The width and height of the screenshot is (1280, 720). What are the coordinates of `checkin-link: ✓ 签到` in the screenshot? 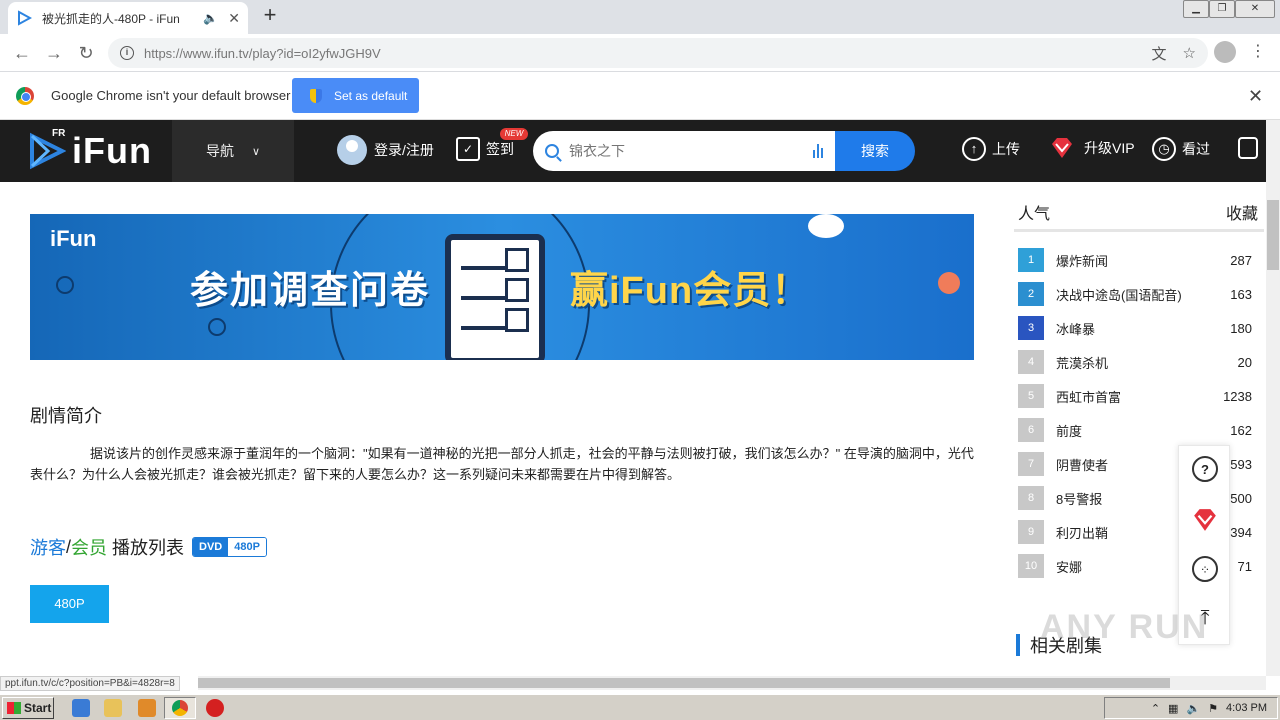 It's located at (485, 149).